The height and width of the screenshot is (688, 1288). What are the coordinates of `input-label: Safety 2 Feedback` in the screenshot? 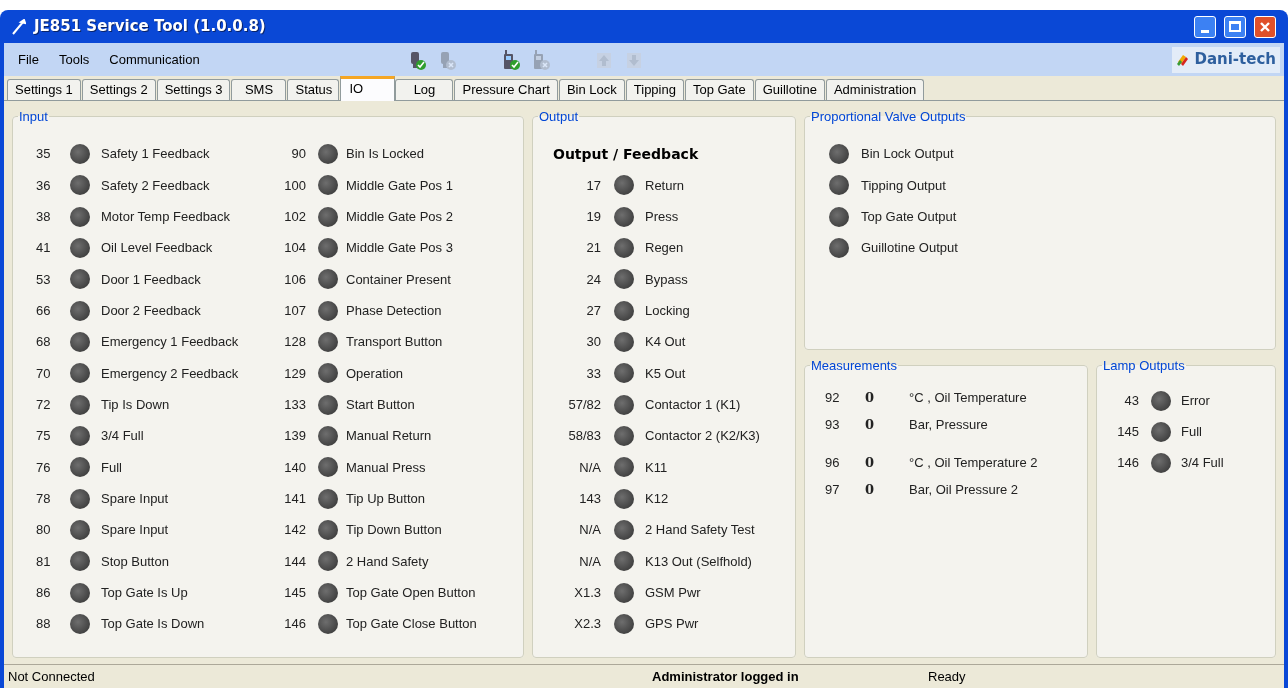 It's located at (155, 185).